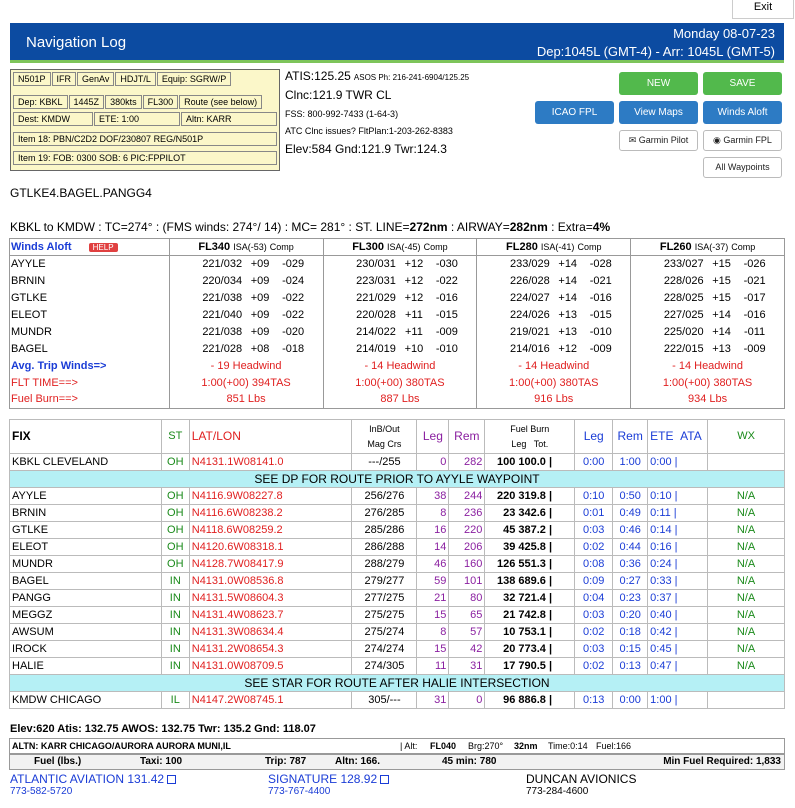 This screenshot has height=808, width=795. Describe the element at coordinates (246, 383) in the screenshot. I see `winds-flt-cell: 1:00(+00) 394TAS` at that location.